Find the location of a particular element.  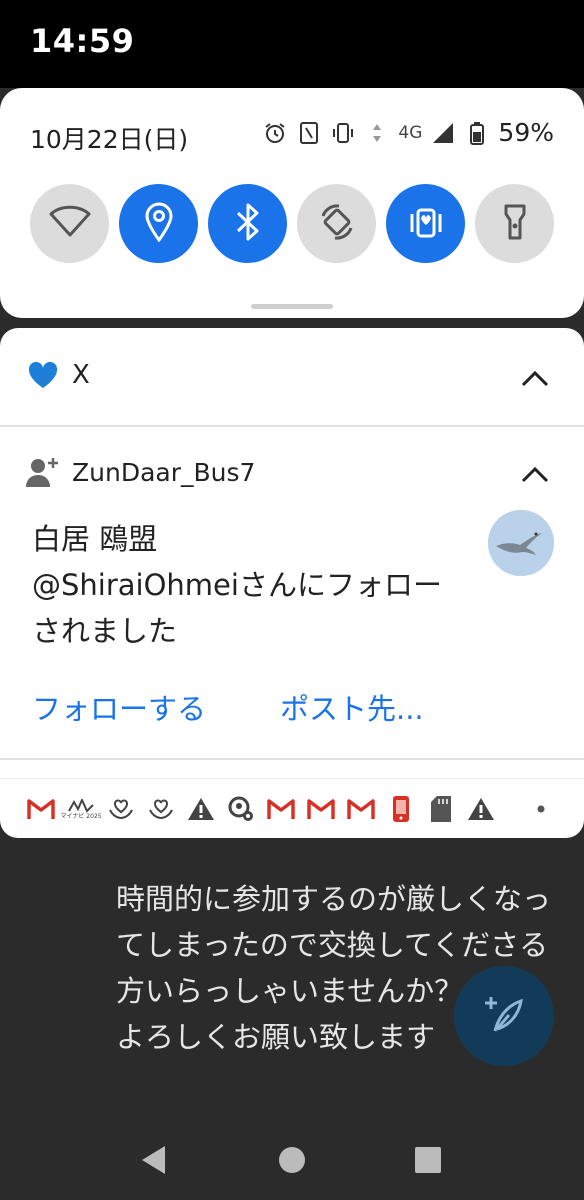

navigation-bar is located at coordinates (292, 1159).